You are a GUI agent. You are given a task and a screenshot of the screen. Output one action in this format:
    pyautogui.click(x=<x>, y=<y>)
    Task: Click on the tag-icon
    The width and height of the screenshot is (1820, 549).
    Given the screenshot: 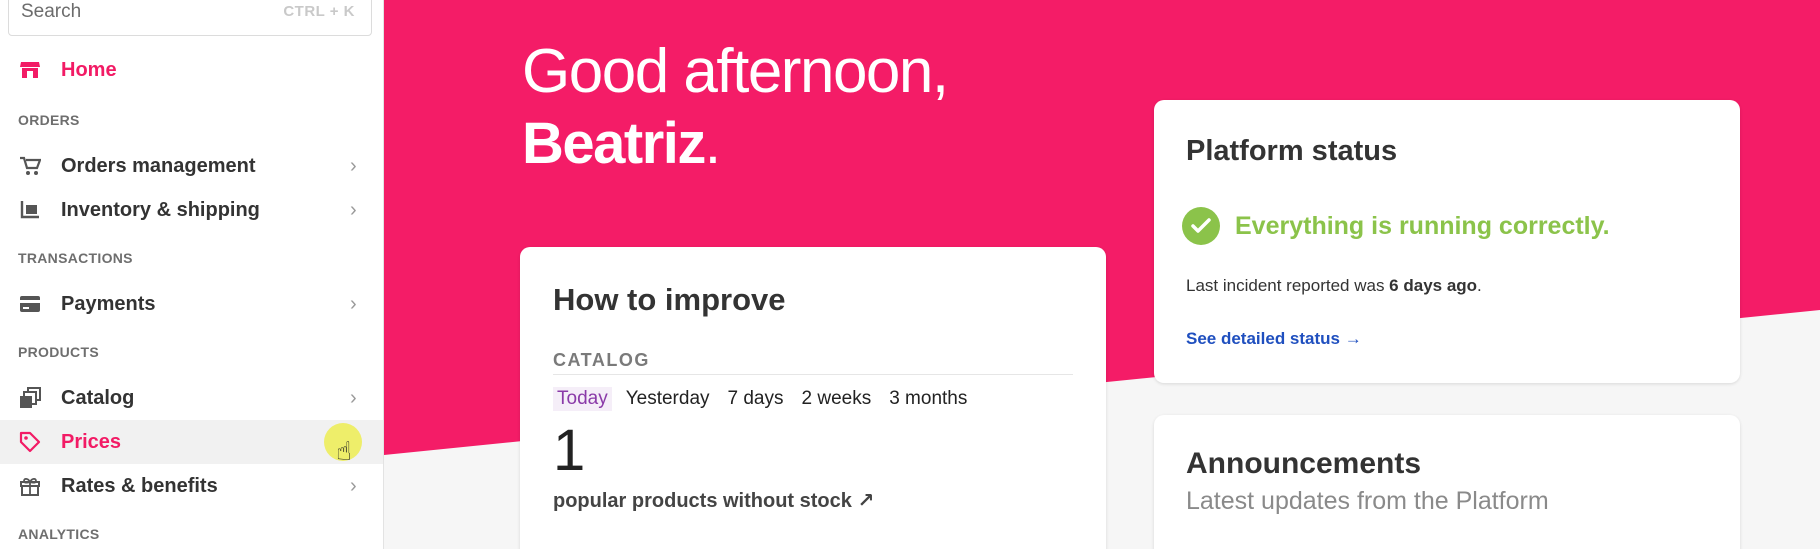 What is the action you would take?
    pyautogui.click(x=30, y=442)
    